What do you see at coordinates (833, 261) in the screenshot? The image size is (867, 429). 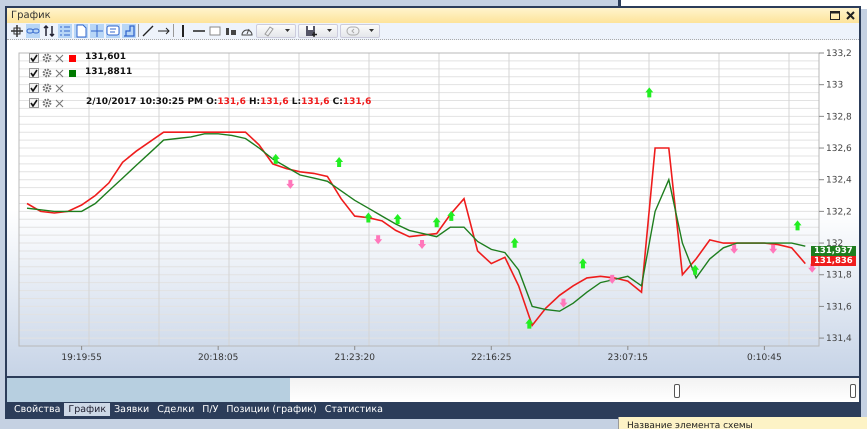 I see `price-tag: 131,836` at bounding box center [833, 261].